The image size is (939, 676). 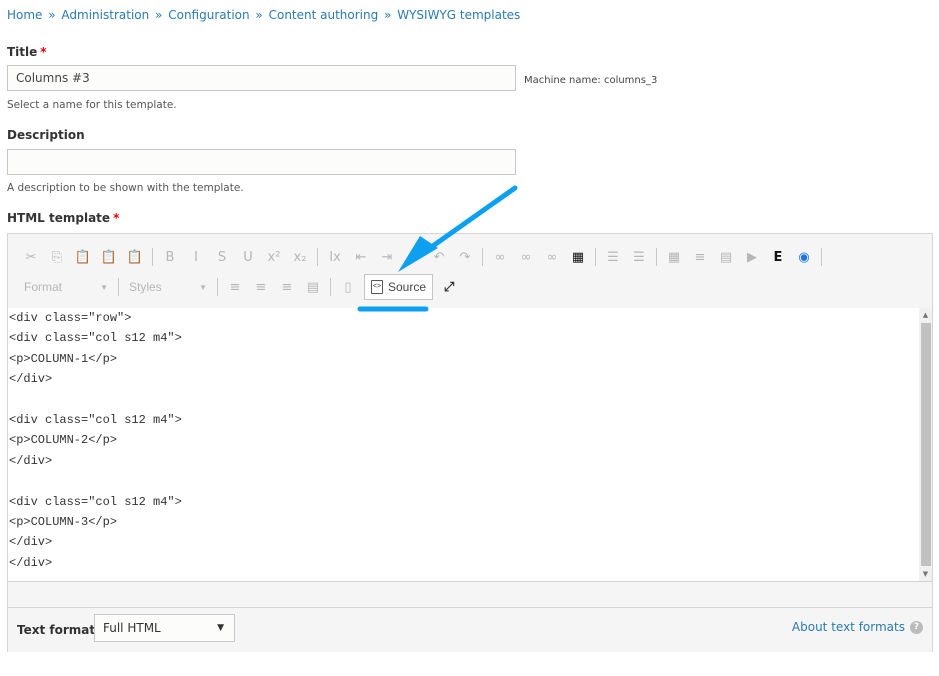 I want to click on breadcrumb-link: Home, so click(x=24, y=15).